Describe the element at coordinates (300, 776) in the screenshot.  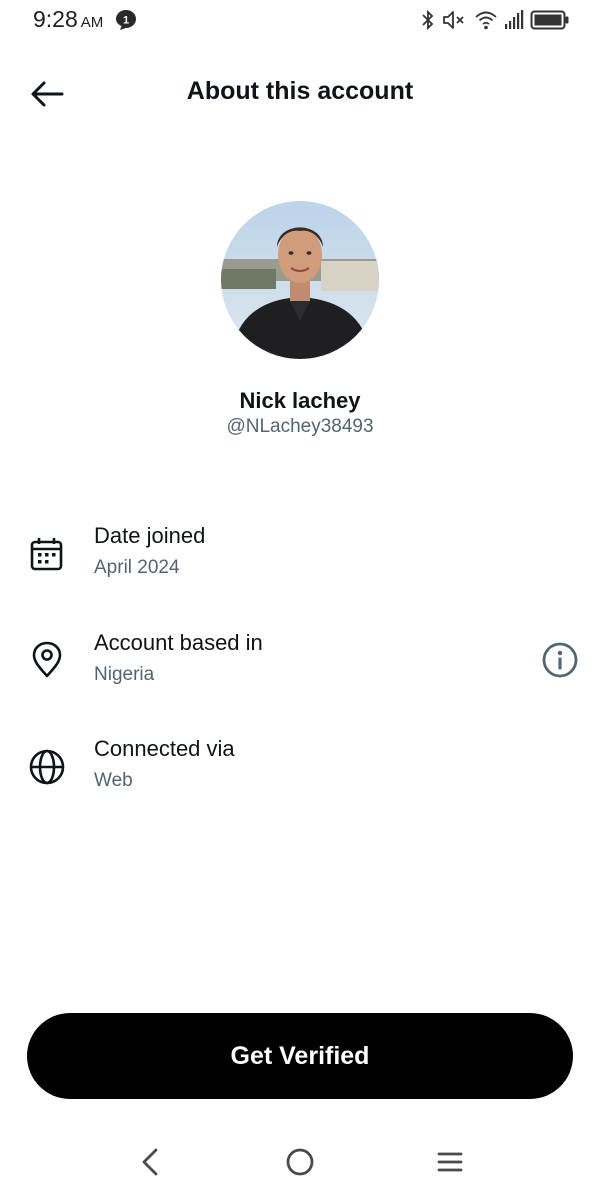
I see `info-row-connected-via: Connected via Web` at that location.